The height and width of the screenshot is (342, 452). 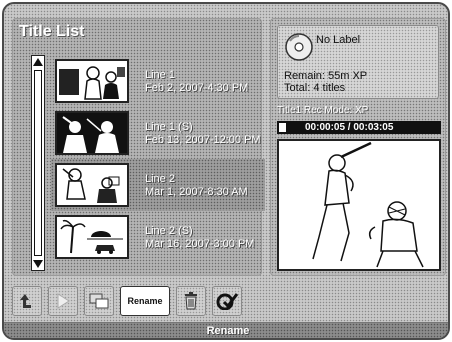 What do you see at coordinates (196, 192) in the screenshot?
I see `title-date: Mar 1, 2007-8:30 AM` at bounding box center [196, 192].